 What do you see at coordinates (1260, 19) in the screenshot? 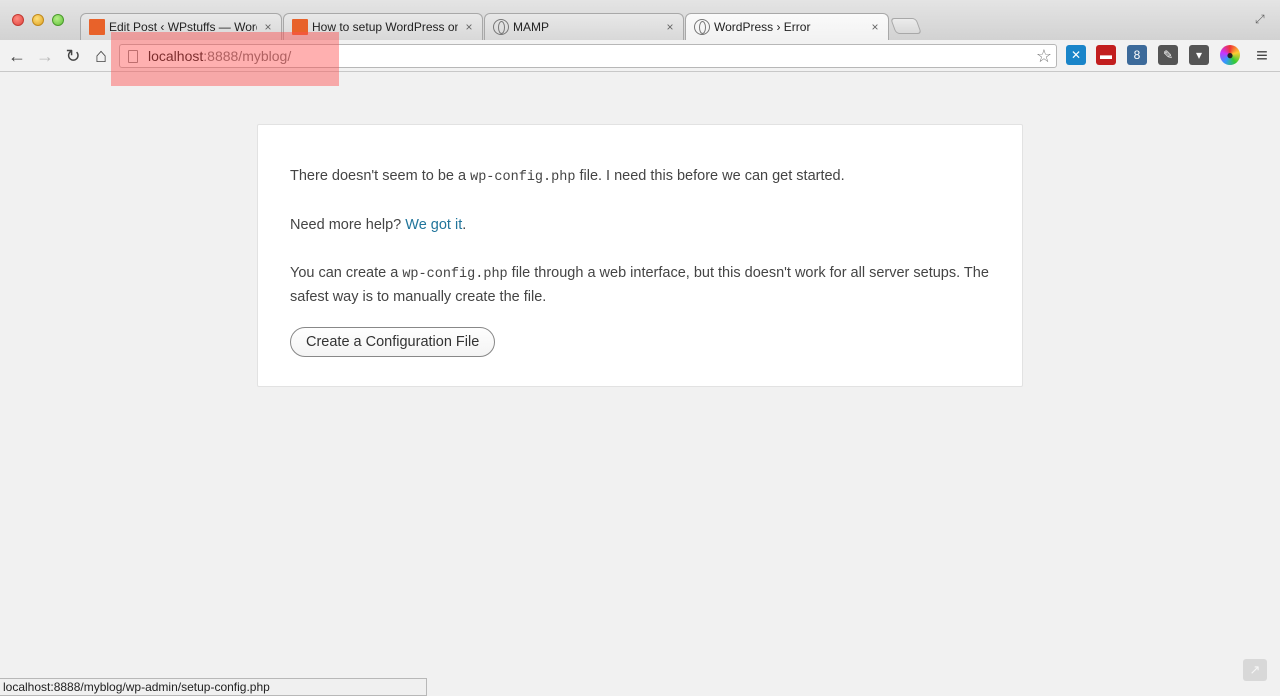
I see `fullscreen-icon: ⤢` at bounding box center [1260, 19].